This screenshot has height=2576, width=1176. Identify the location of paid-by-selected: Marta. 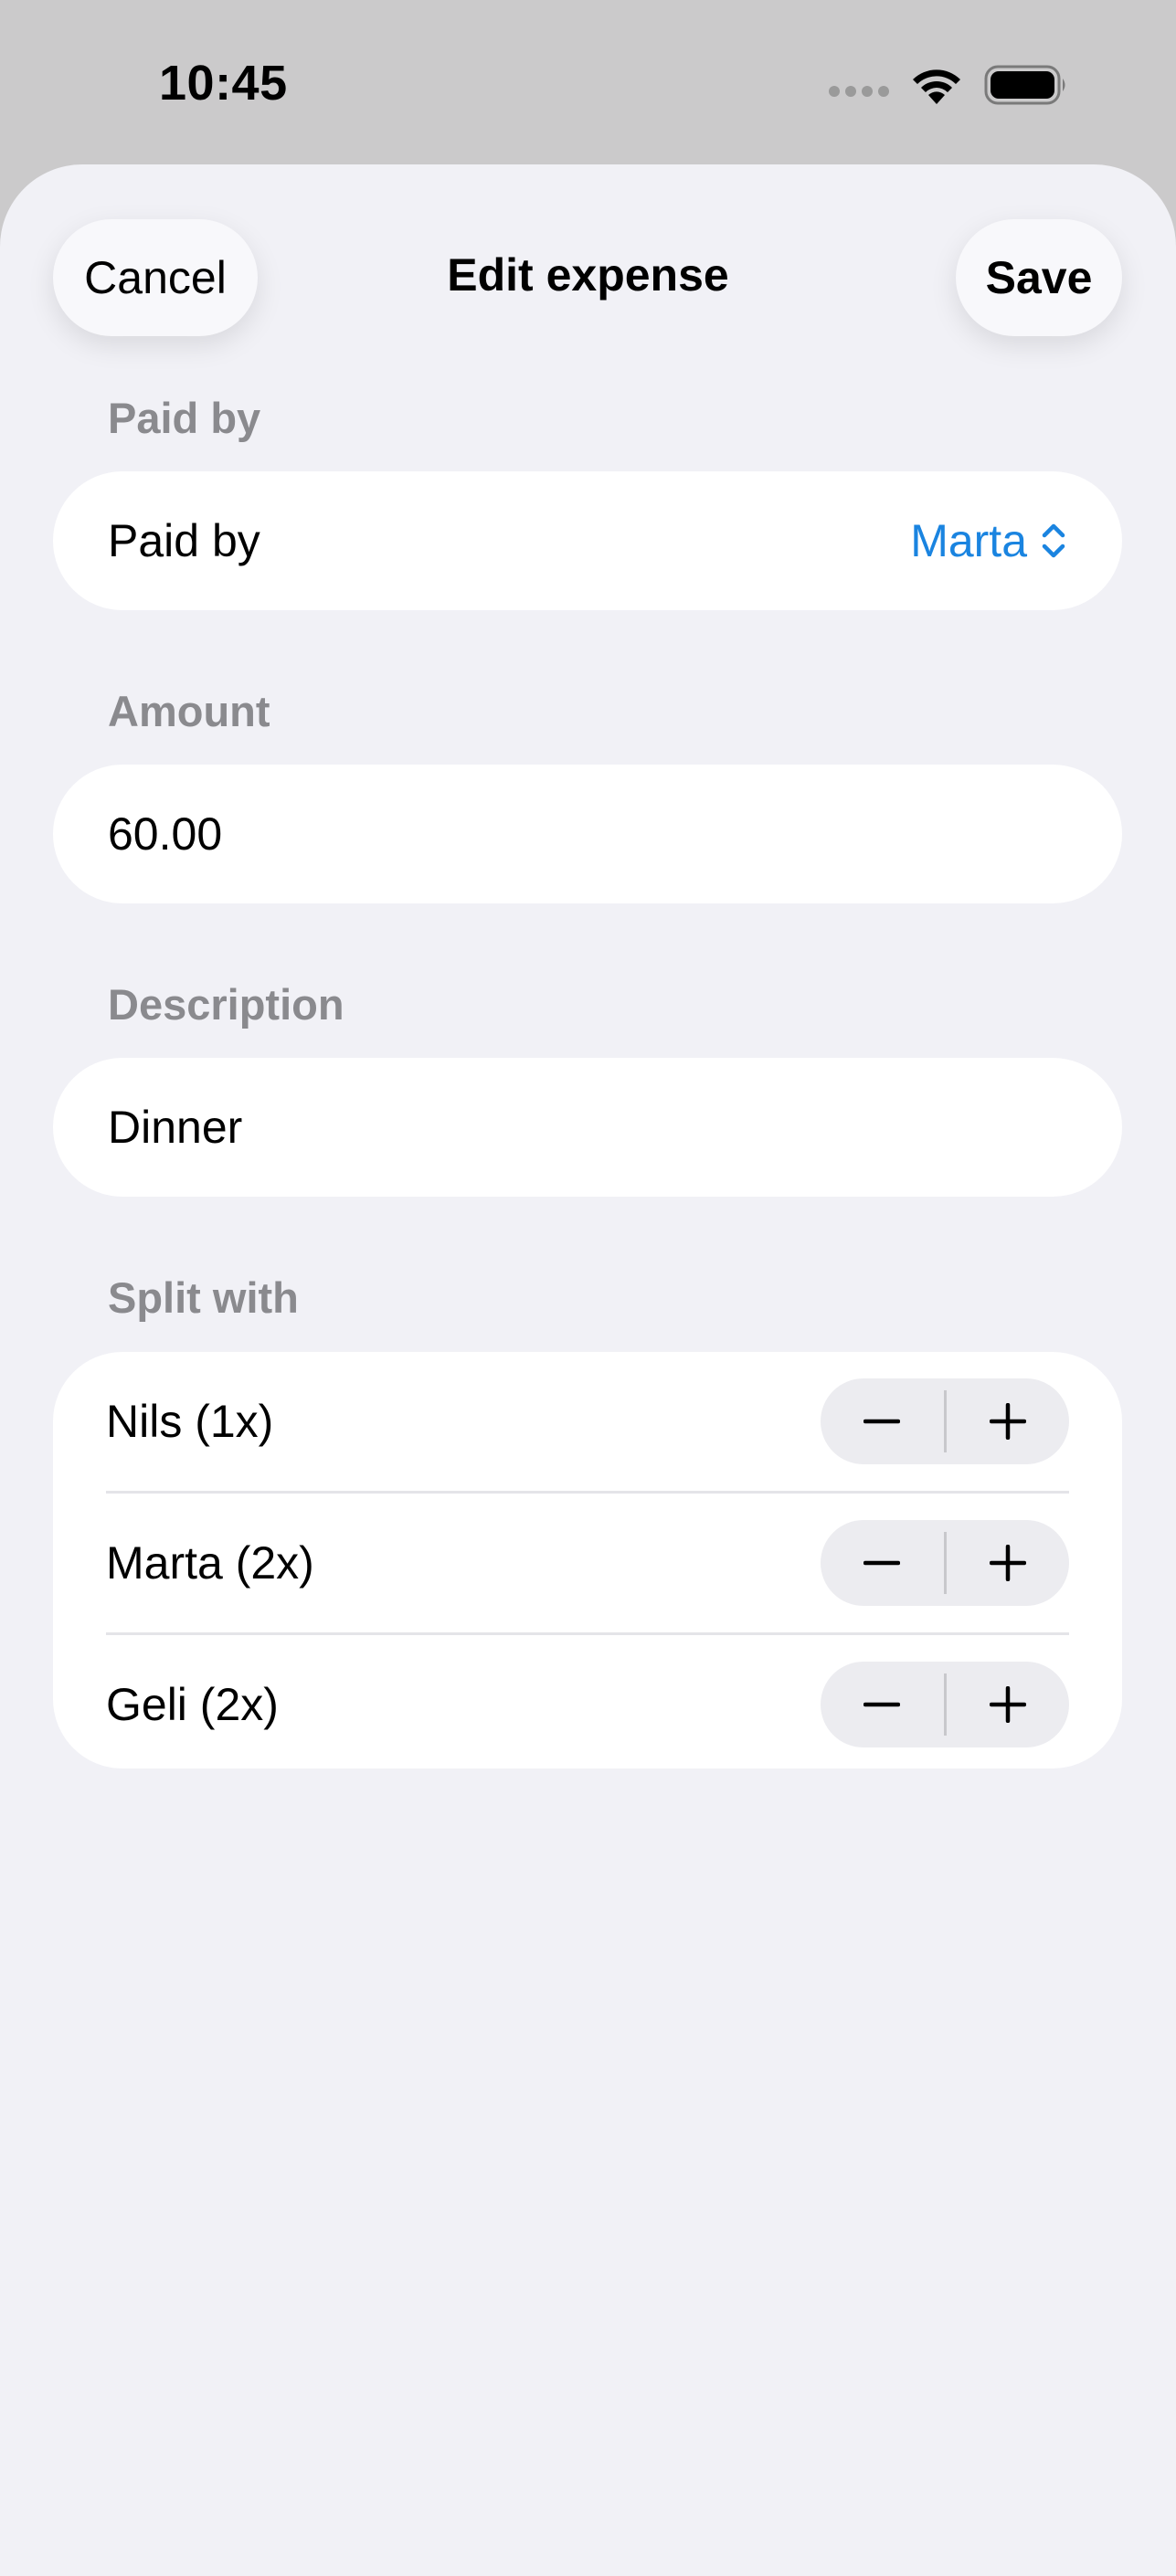
(989, 540).